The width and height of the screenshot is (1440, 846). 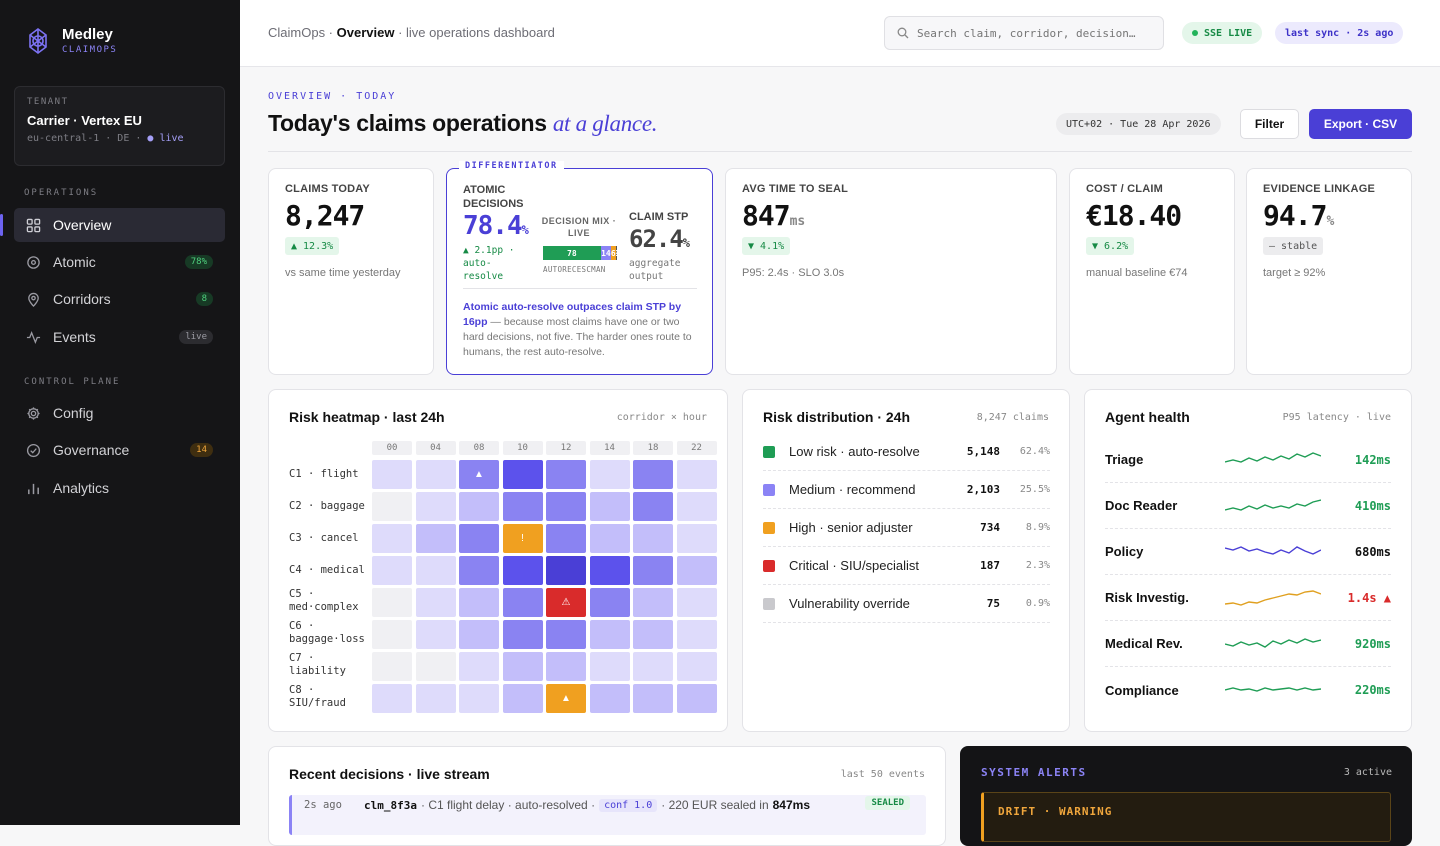 I want to click on agent-row: Risk Investig. 1.4s ▲, so click(x=1248, y=598).